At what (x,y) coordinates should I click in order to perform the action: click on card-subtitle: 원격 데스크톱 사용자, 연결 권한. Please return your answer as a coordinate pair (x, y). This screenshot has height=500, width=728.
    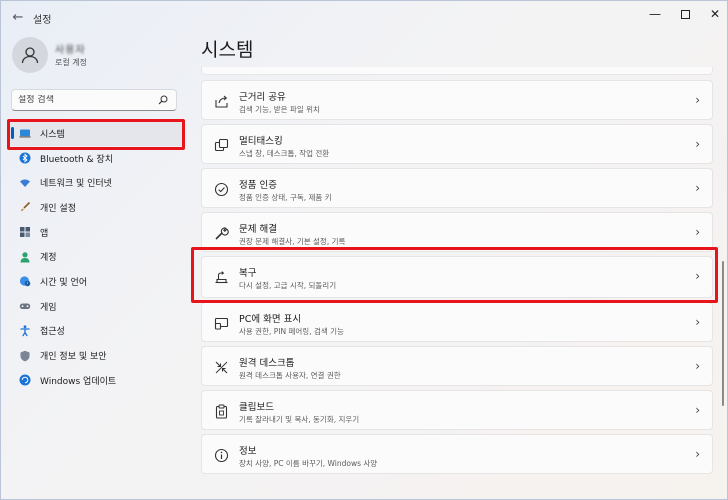
    Looking at the image, I should click on (290, 375).